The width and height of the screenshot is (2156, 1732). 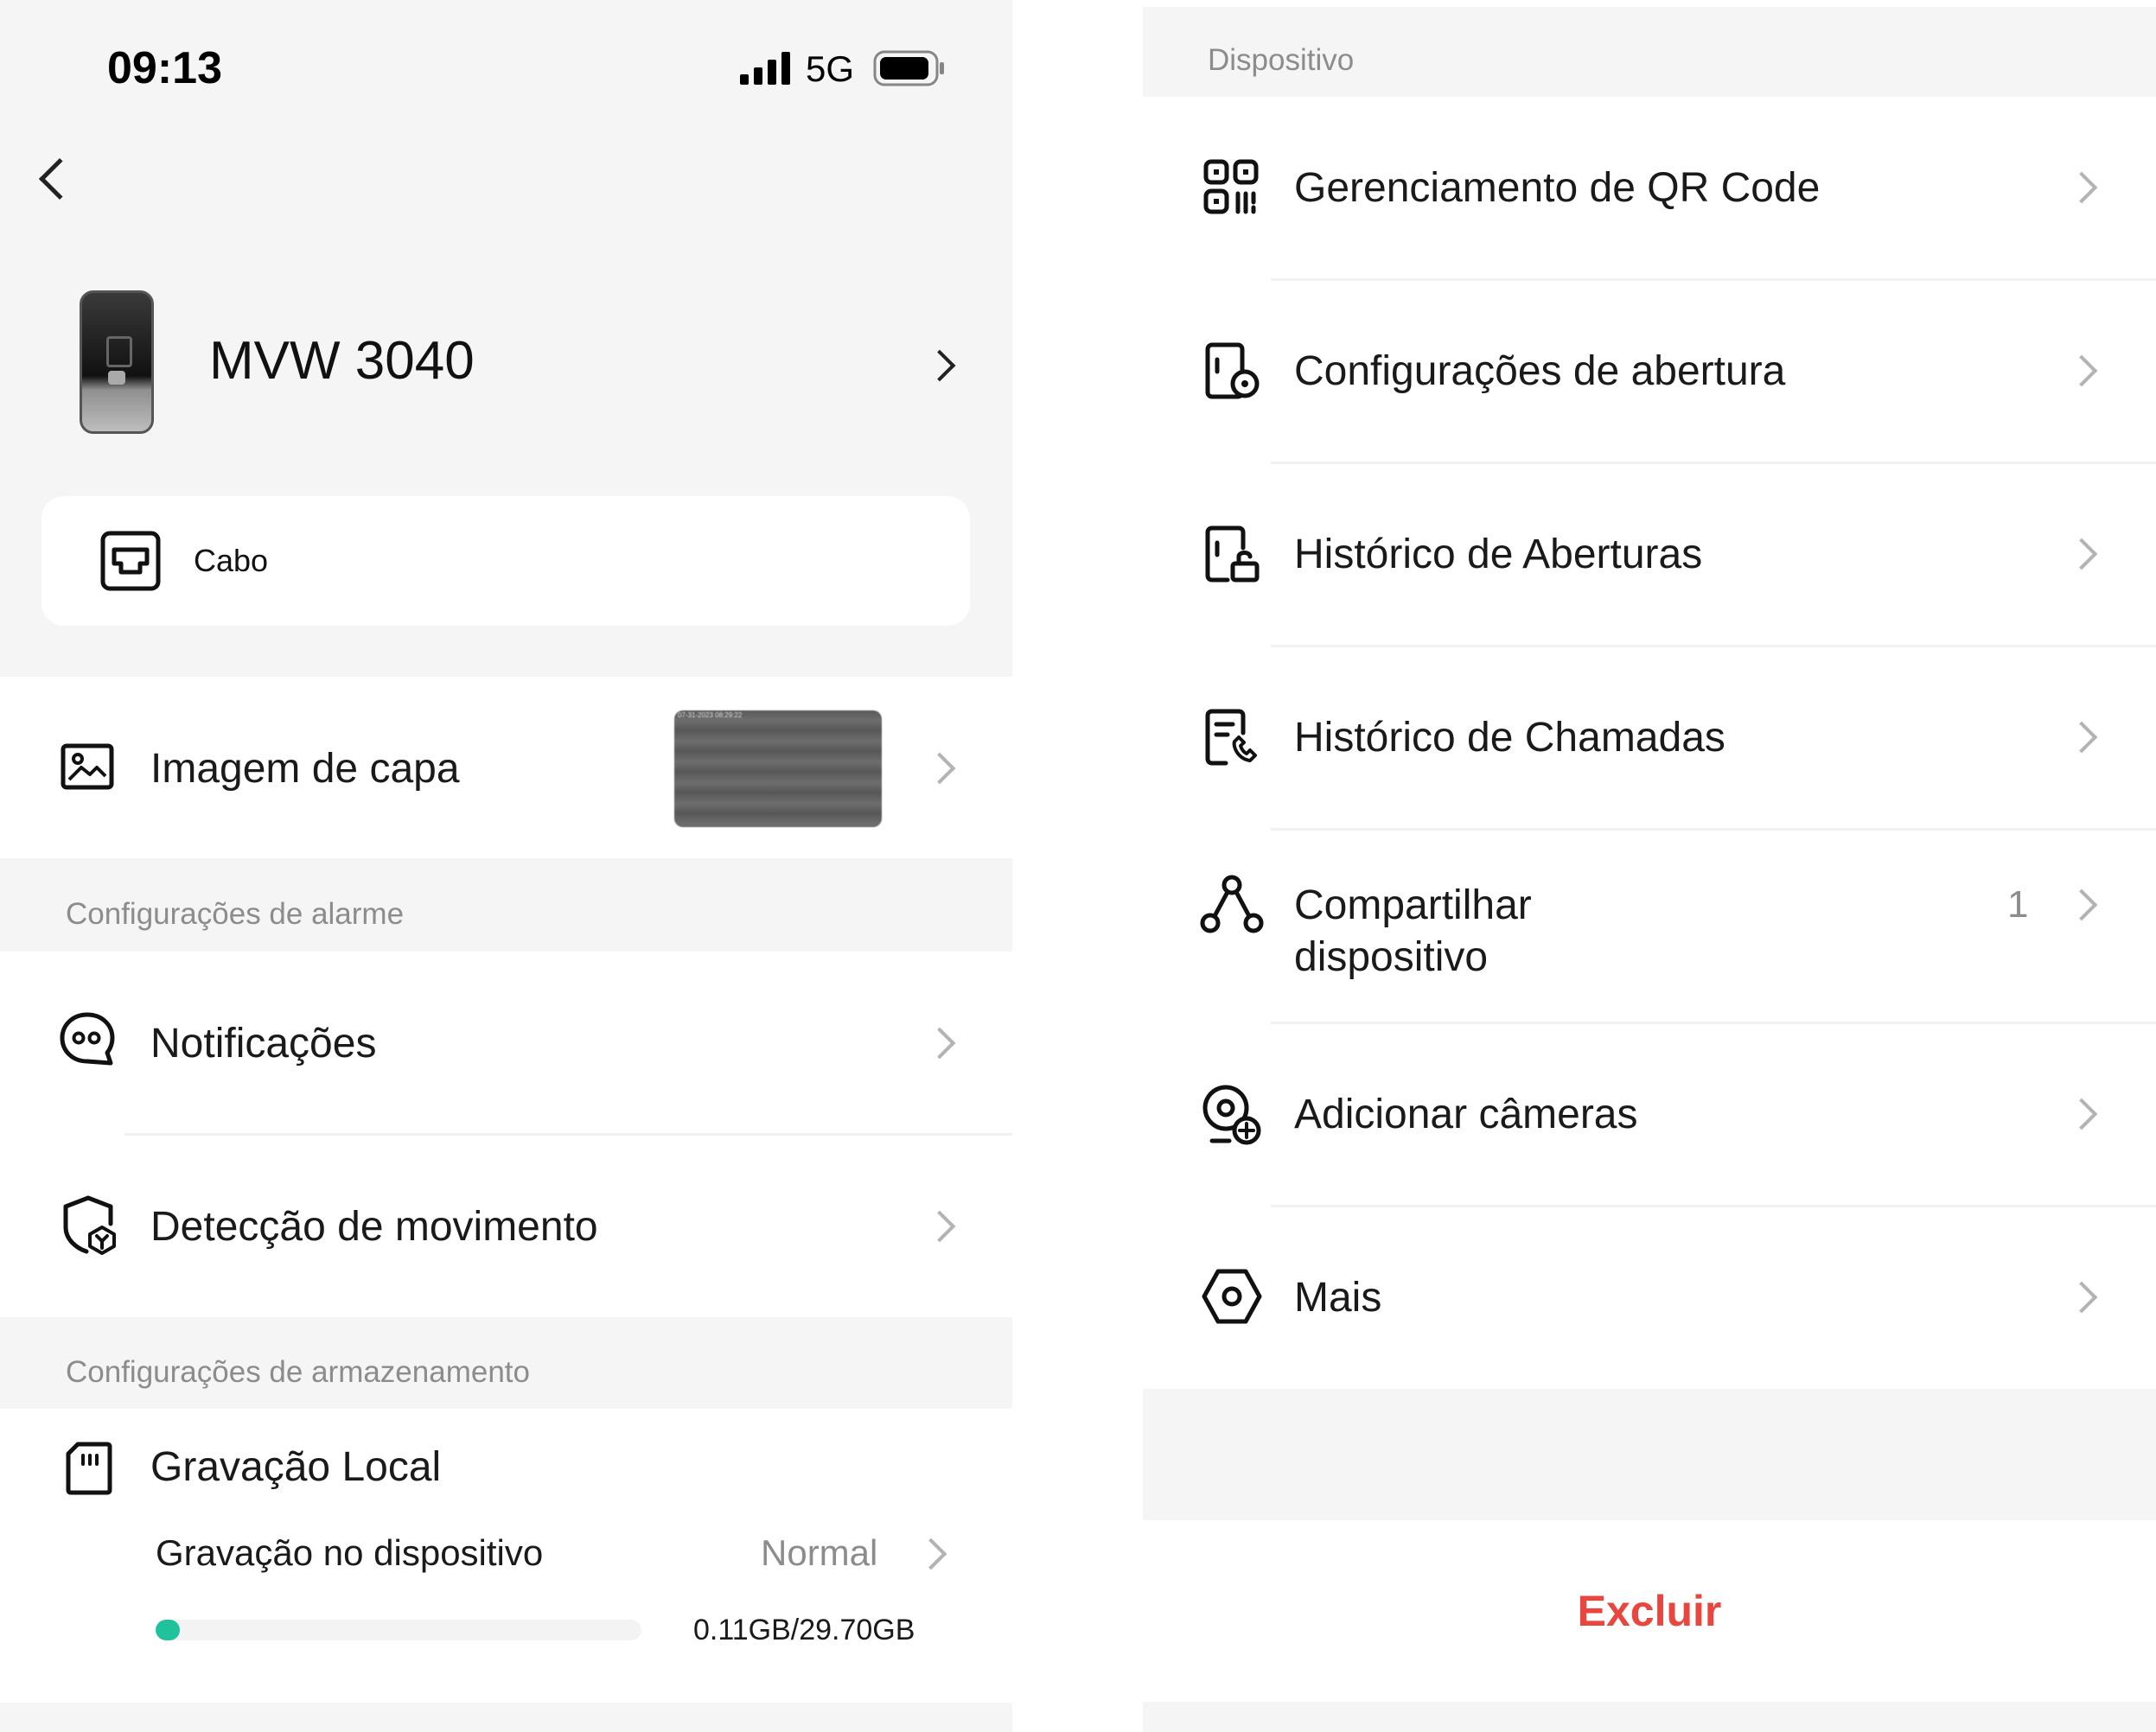 I want to click on add-camera-icon, so click(x=1231, y=1115).